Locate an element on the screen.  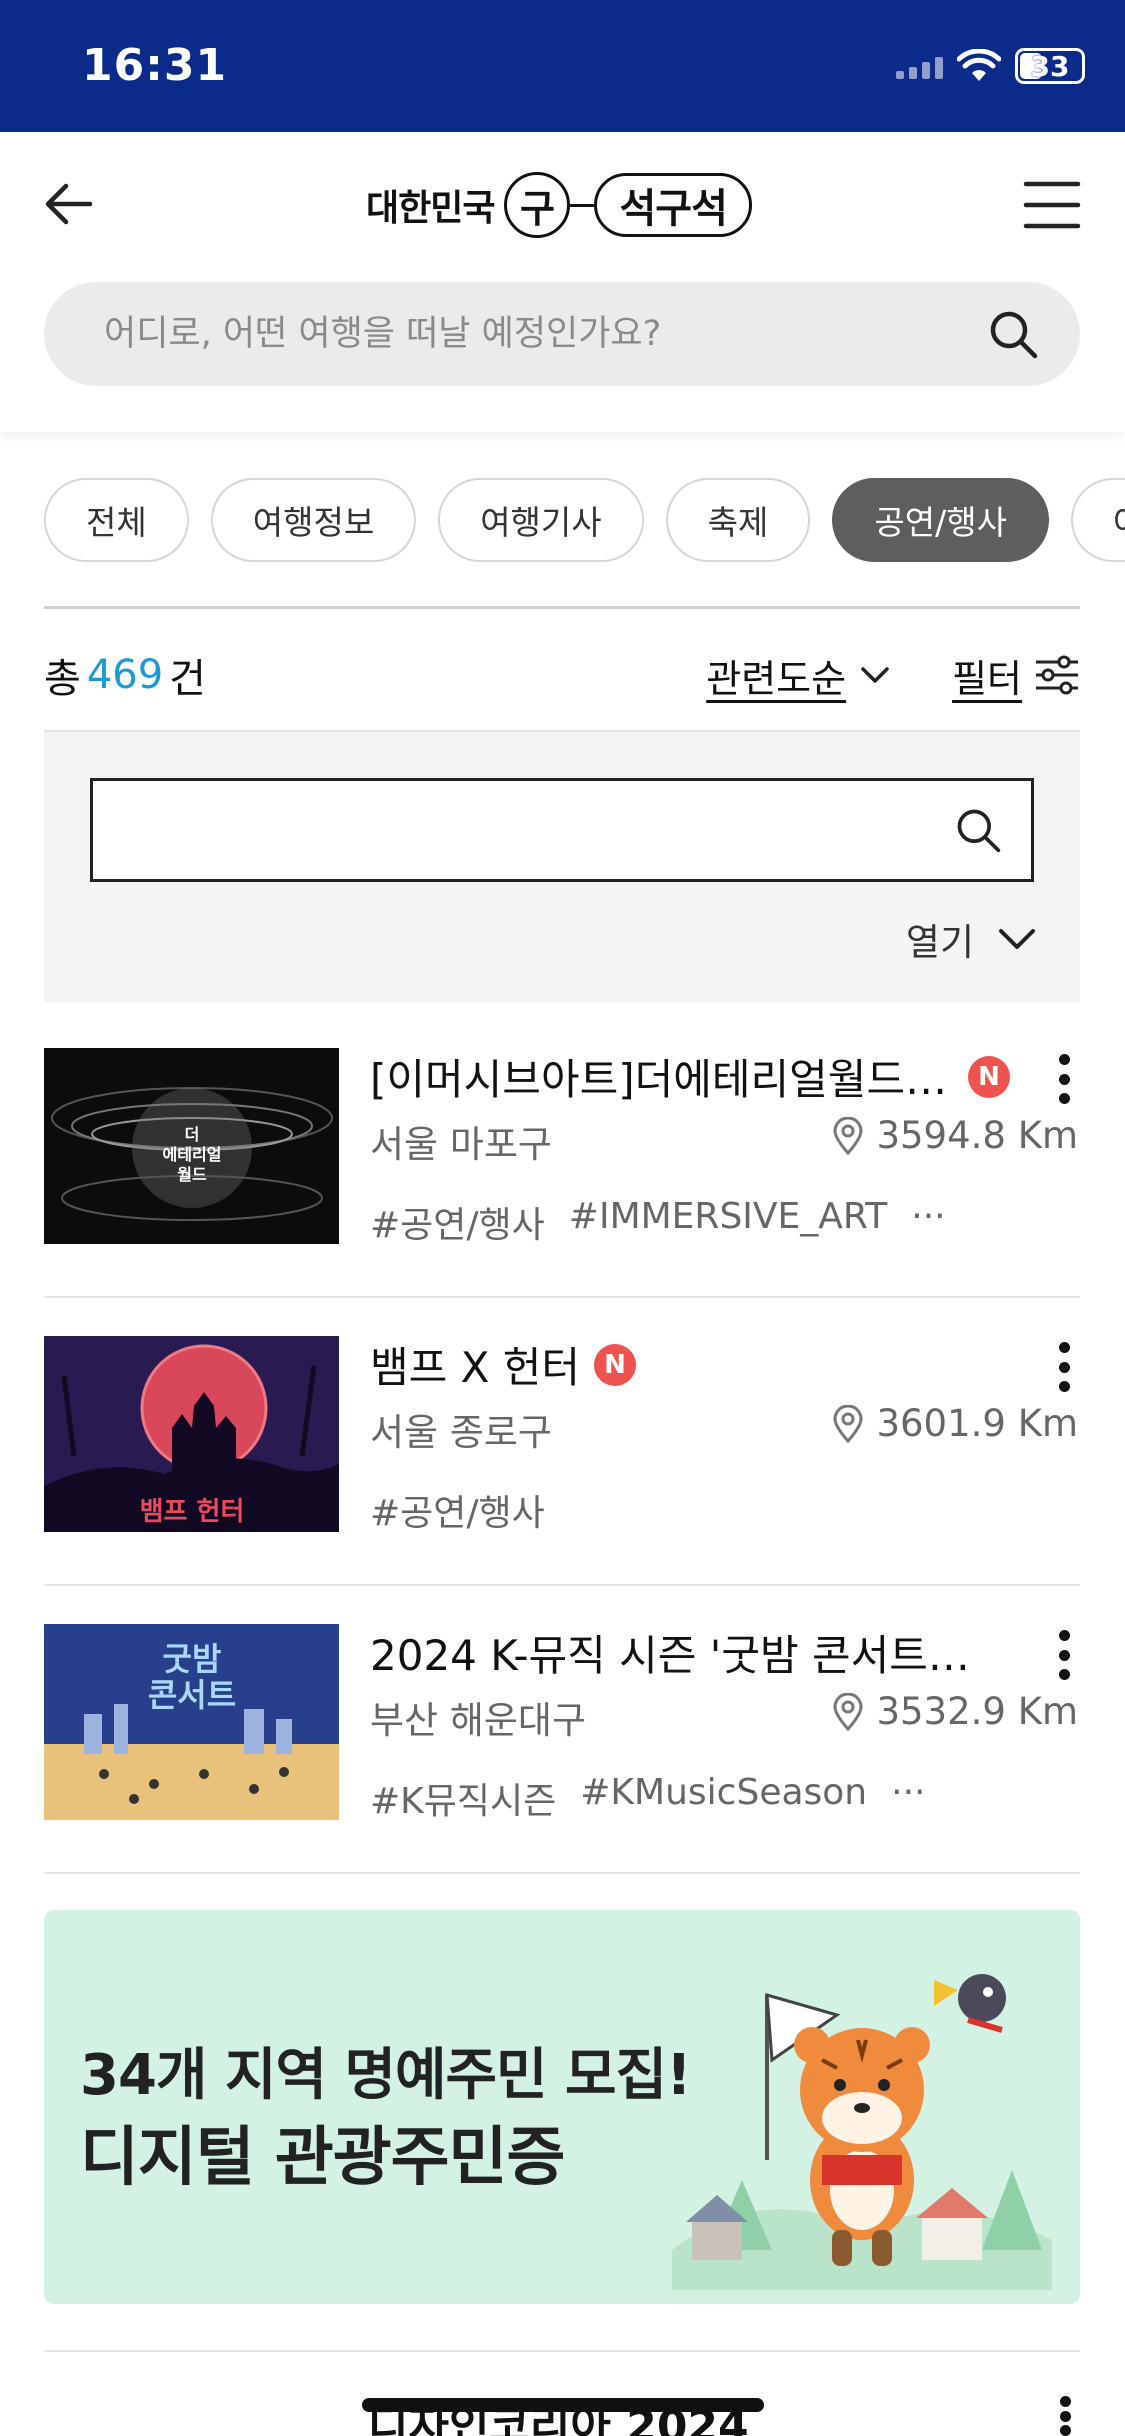
sort-dropdown: 관련도순 is located at coordinates (798, 675).